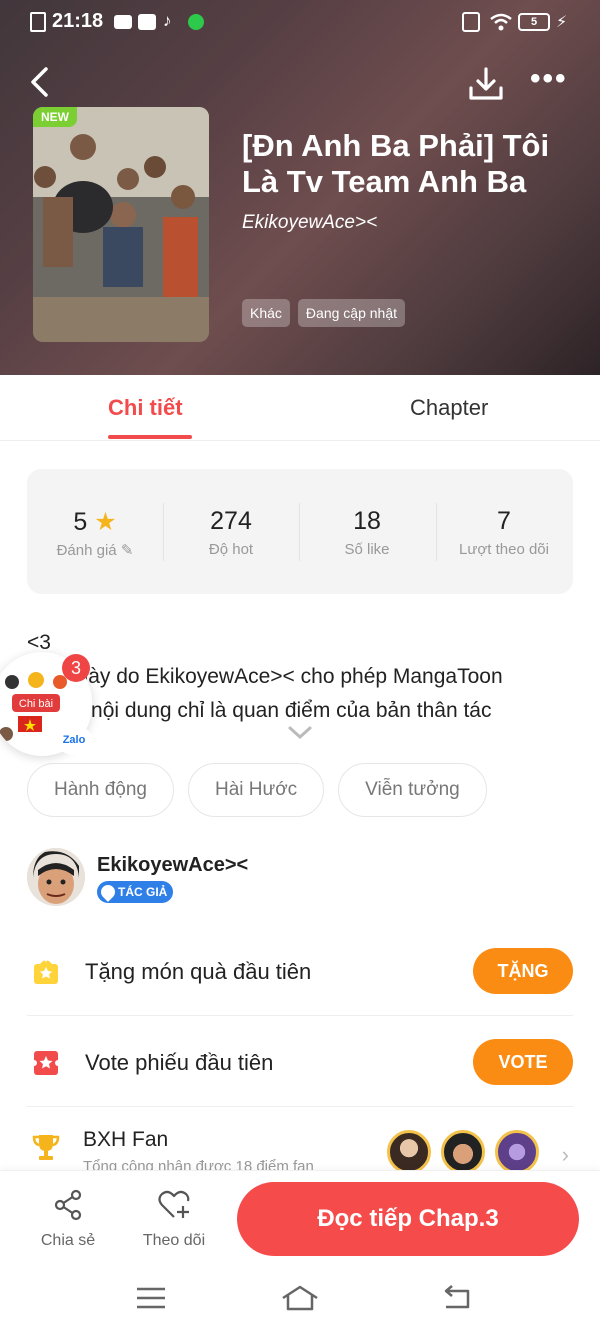 This screenshot has height=1333, width=600. What do you see at coordinates (126, 1139) in the screenshot?
I see `fan-ranking-label: BXH Fan` at bounding box center [126, 1139].